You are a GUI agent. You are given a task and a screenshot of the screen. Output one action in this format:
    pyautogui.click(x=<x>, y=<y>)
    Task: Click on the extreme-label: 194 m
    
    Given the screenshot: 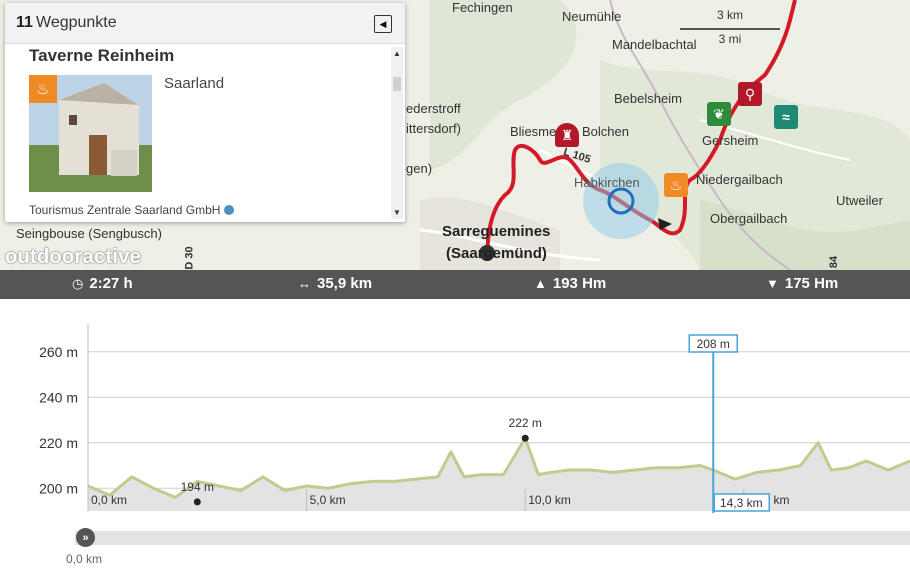 What is the action you would take?
    pyautogui.click(x=197, y=487)
    